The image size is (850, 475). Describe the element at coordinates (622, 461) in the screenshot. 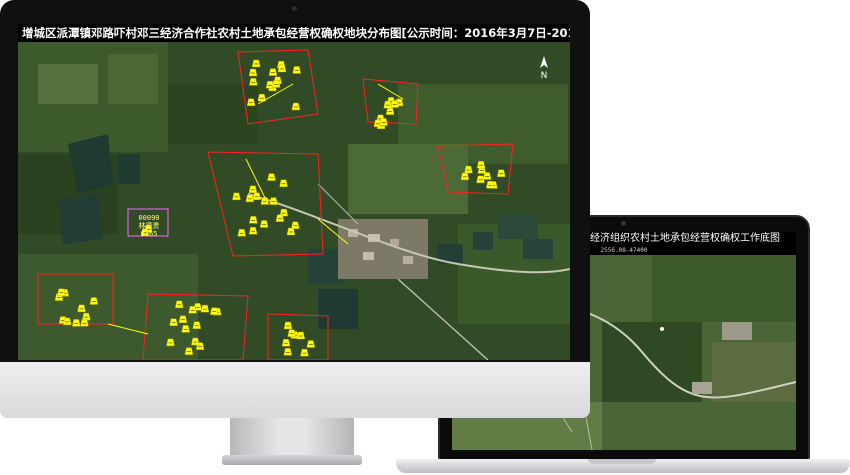

I see `laptop-notch` at that location.